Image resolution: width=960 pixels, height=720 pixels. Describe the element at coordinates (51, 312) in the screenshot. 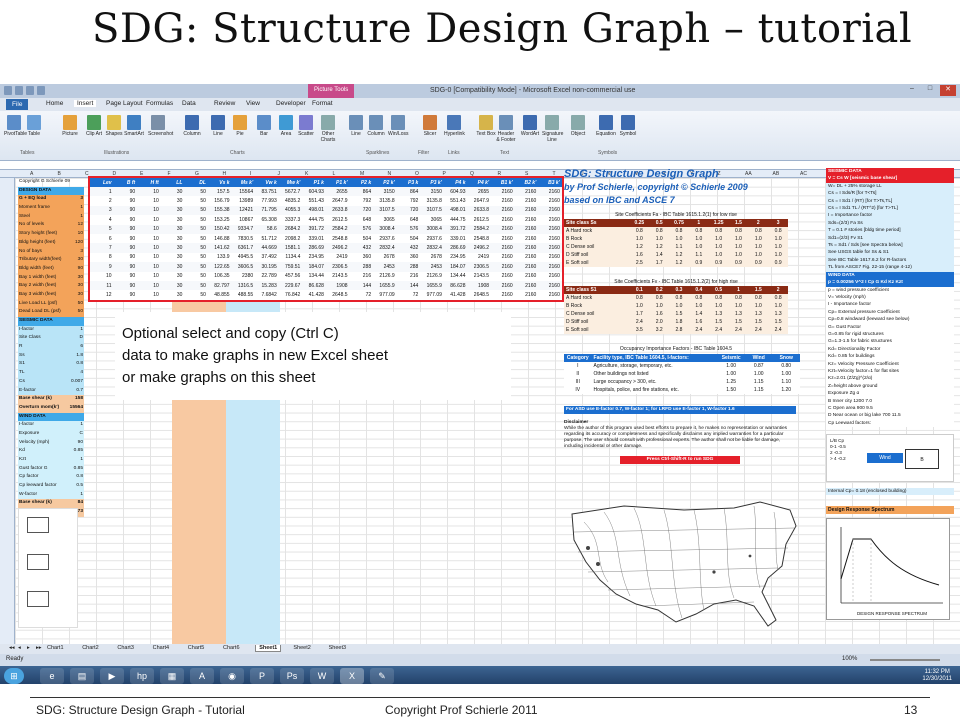

I see `left-panel-row: Dead Load DL (psf) 50` at that location.